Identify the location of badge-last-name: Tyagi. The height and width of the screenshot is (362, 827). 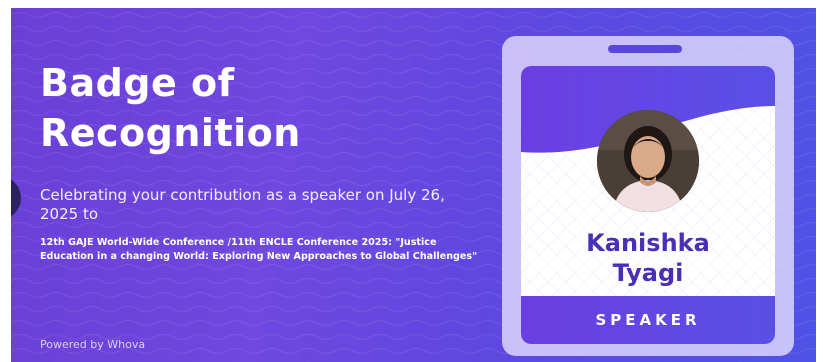
(648, 273).